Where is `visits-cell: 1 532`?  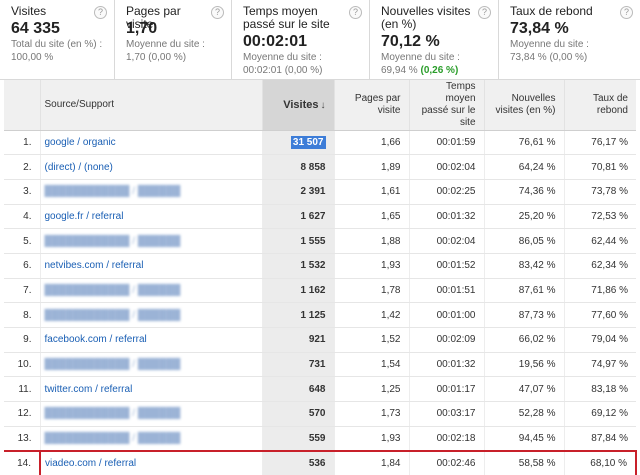
visits-cell: 1 532 is located at coordinates (298, 266).